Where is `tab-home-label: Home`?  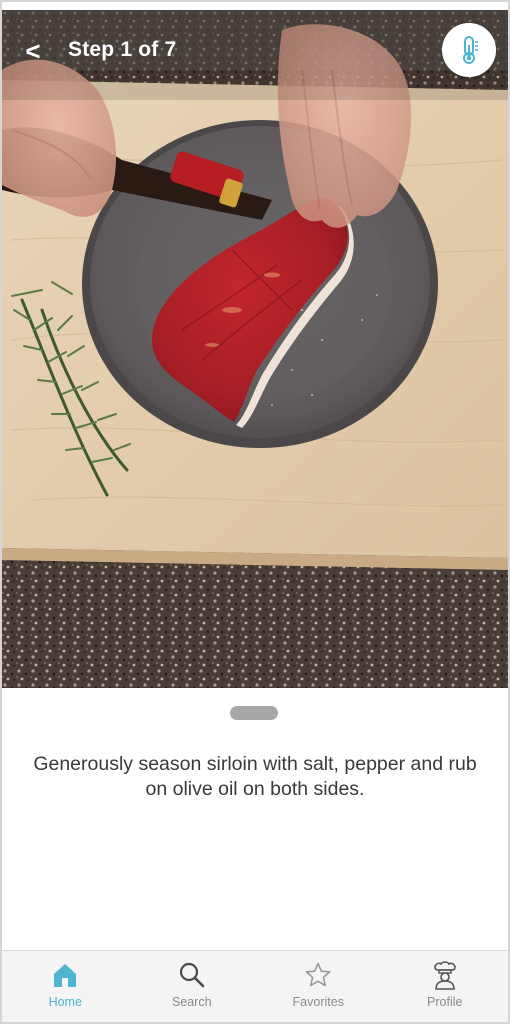 tab-home-label: Home is located at coordinates (65, 1002).